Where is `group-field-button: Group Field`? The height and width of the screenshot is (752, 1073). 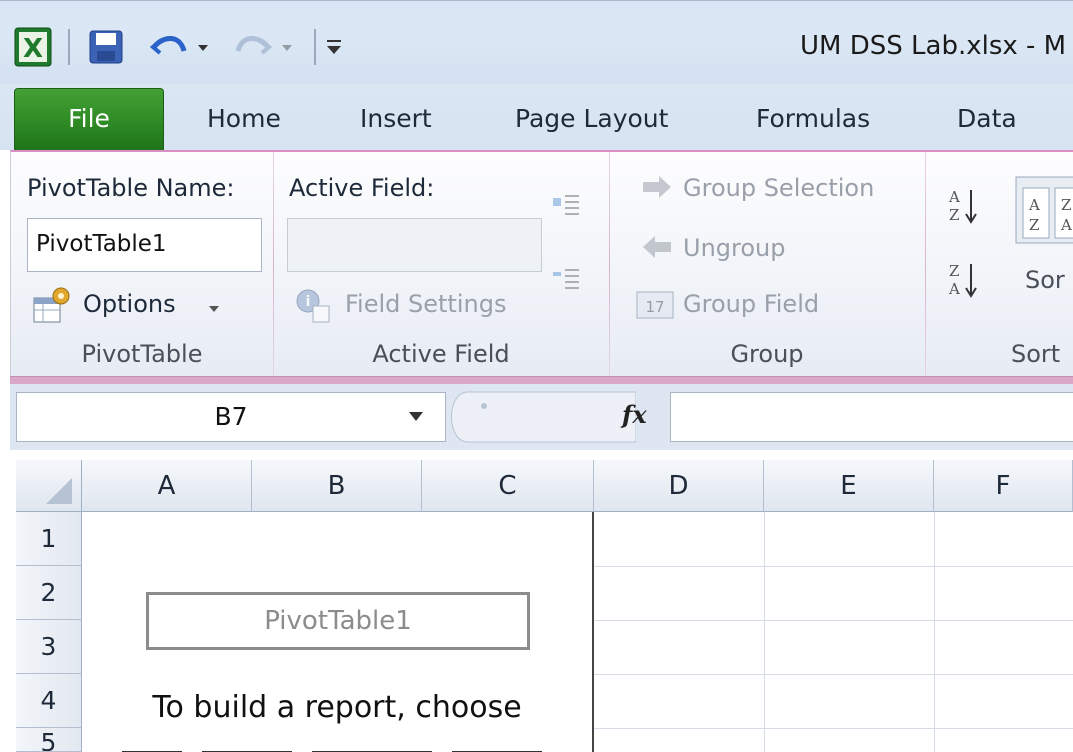
group-field-button: Group Field is located at coordinates (751, 304).